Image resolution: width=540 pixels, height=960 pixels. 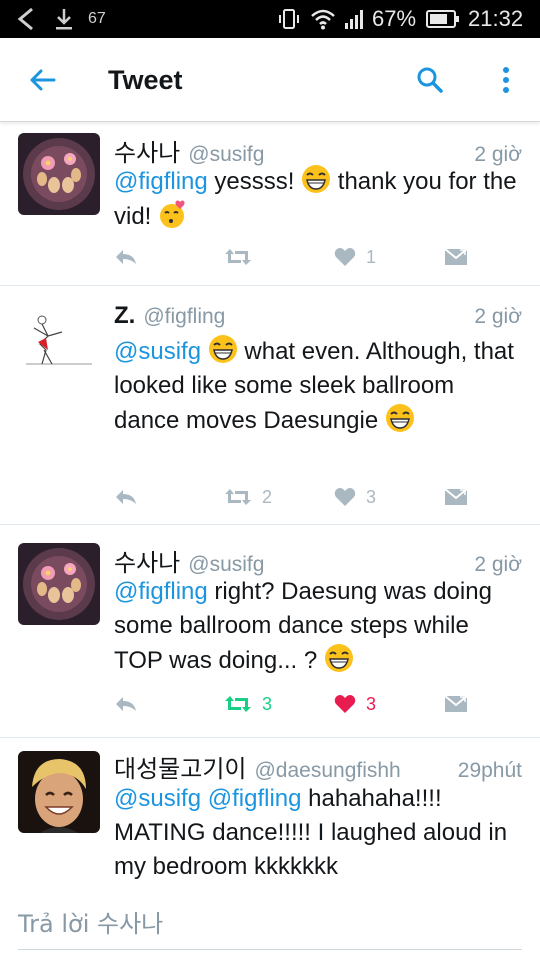 I want to click on back-button, so click(x=42, y=80).